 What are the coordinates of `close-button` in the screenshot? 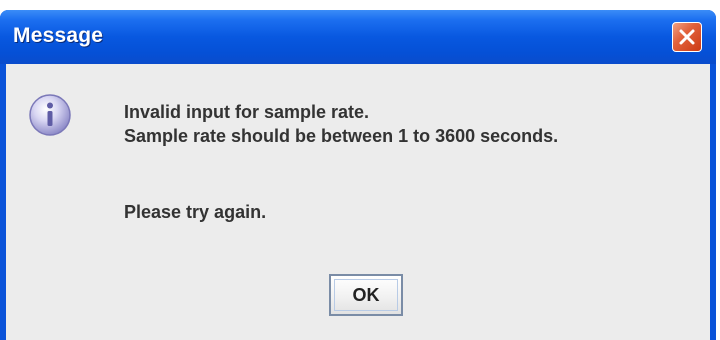 It's located at (687, 37).